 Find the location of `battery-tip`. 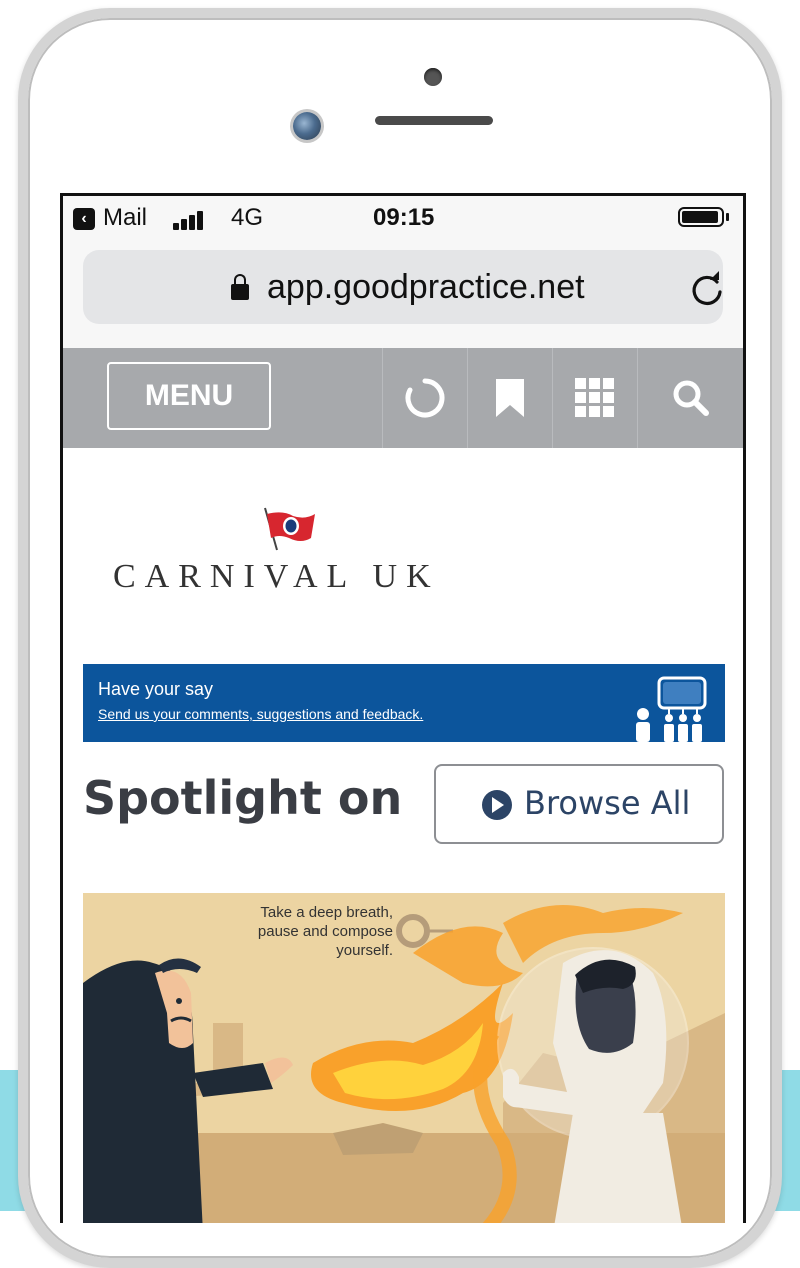

battery-tip is located at coordinates (727, 217).